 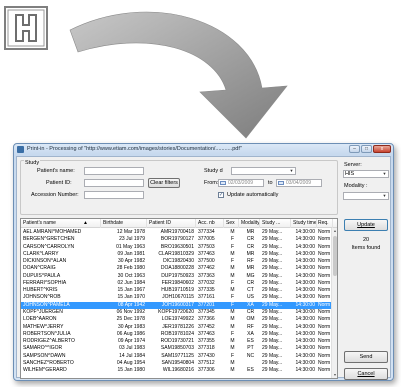 What do you see at coordinates (206, 275) in the screenshot?
I see `cell-acc-nb: 377363` at bounding box center [206, 275].